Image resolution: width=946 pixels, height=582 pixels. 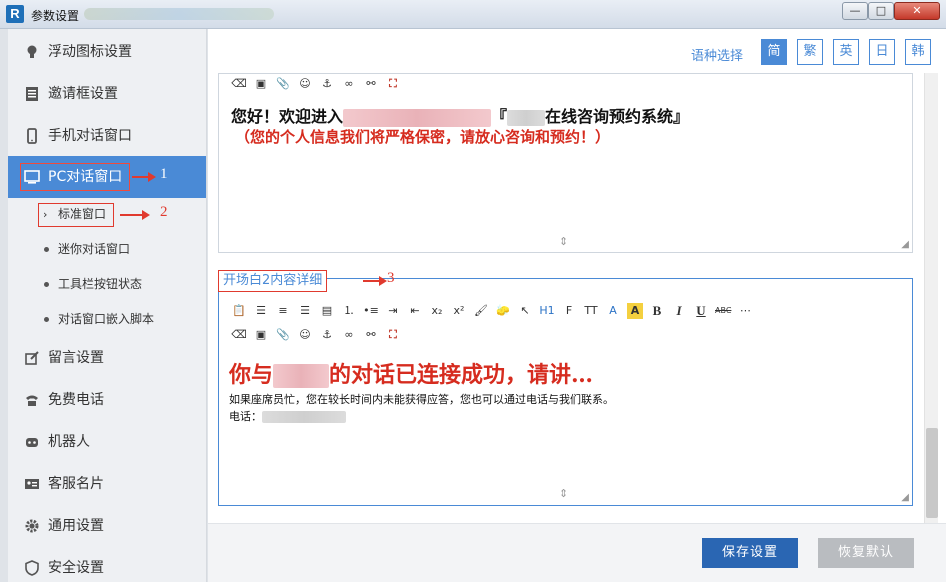 What do you see at coordinates (32, 568) in the screenshot?
I see `shield-icon` at bounding box center [32, 568].